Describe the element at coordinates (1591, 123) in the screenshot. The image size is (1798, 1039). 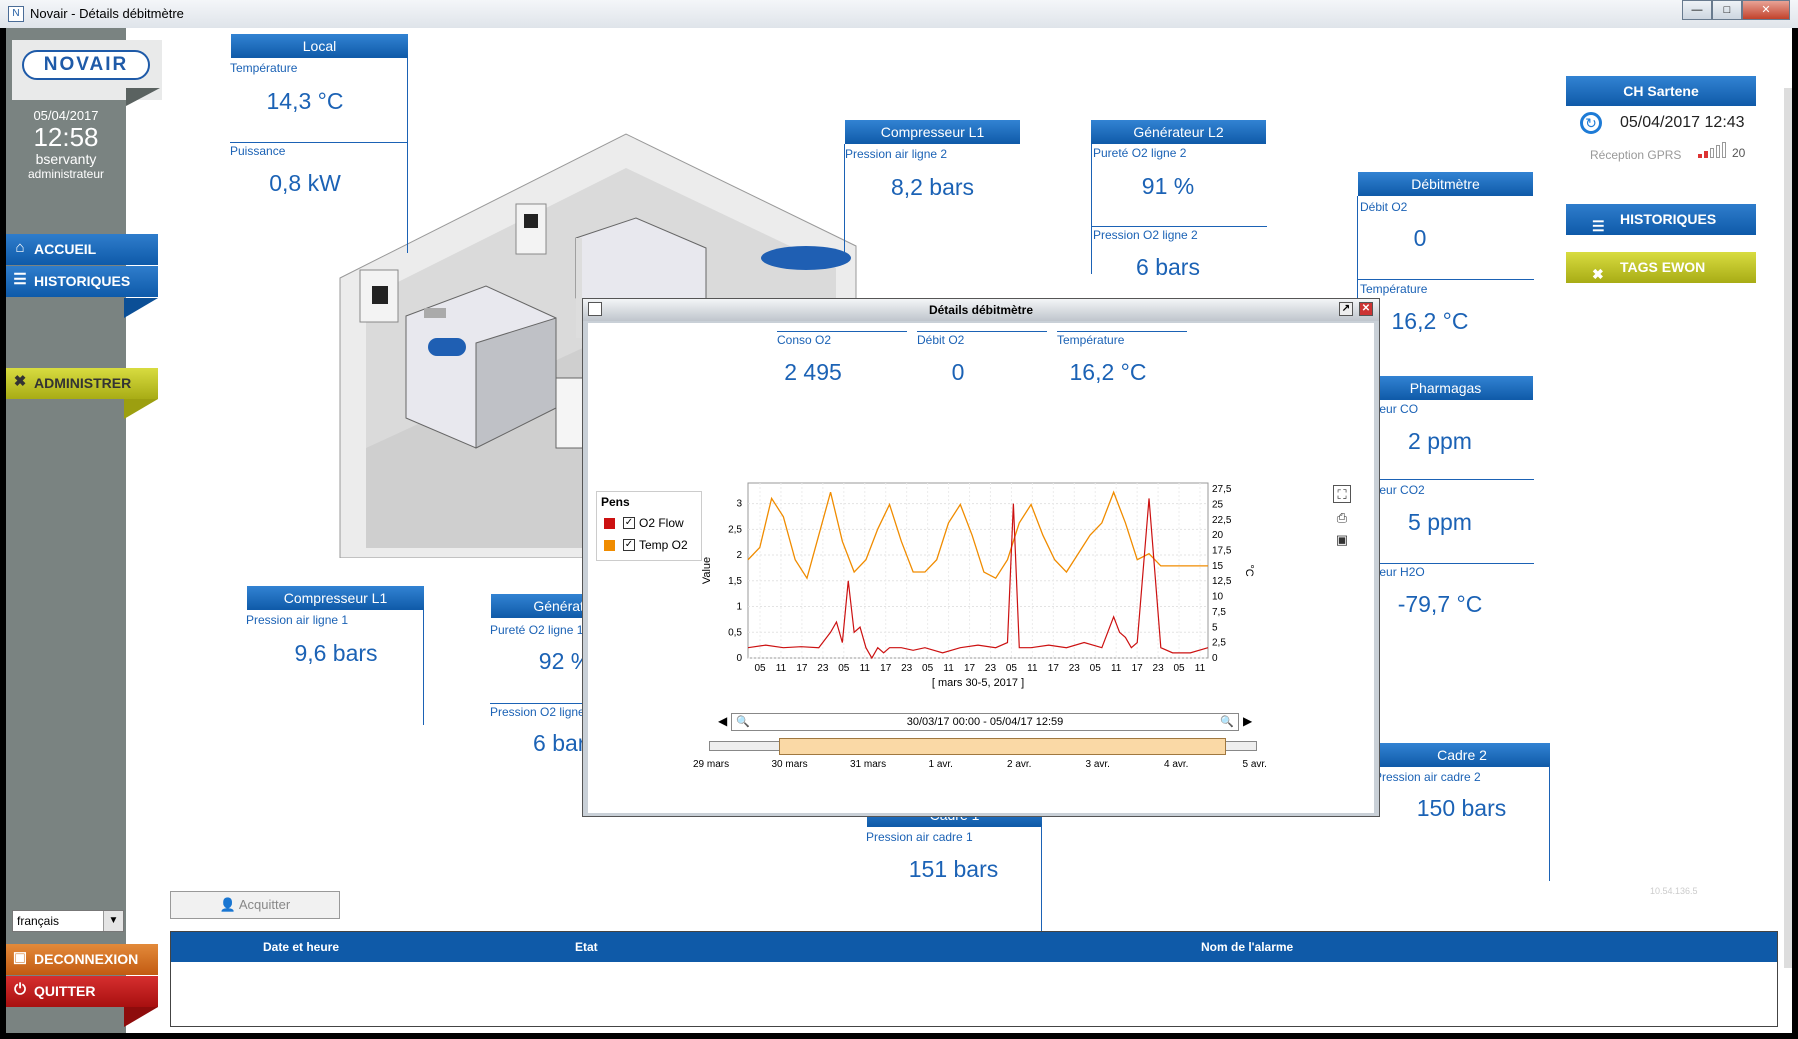
I see `refresh-icon: ↻` at that location.